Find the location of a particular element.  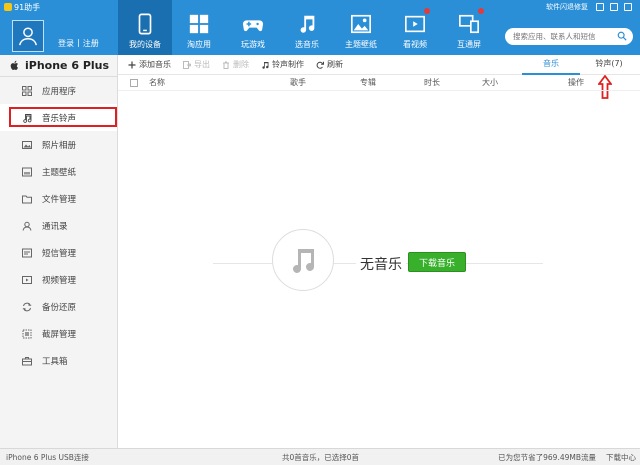

music-icon is located at coordinates (27, 118).